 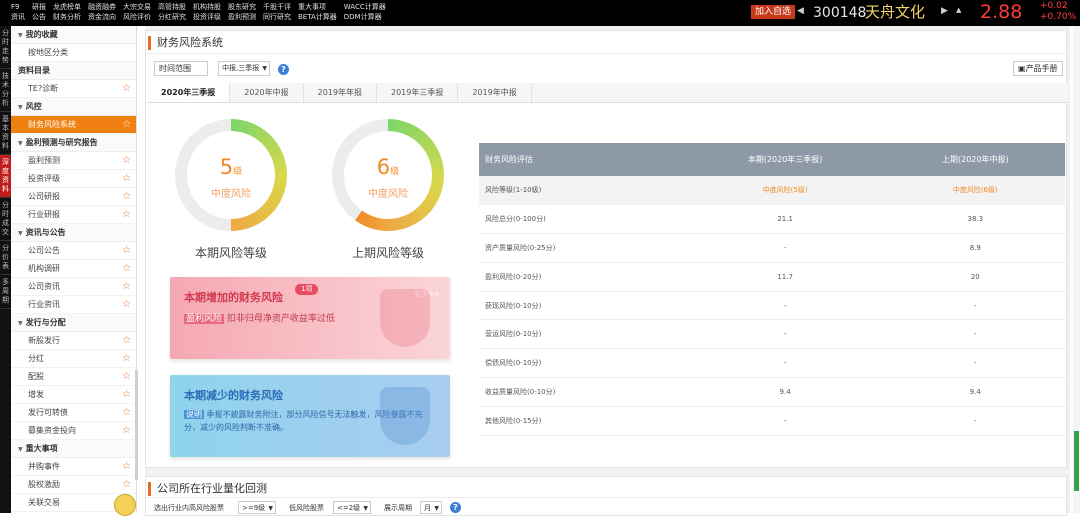 What do you see at coordinates (418, 92) in the screenshot?
I see `period-tab: 2019年三季报` at bounding box center [418, 92].